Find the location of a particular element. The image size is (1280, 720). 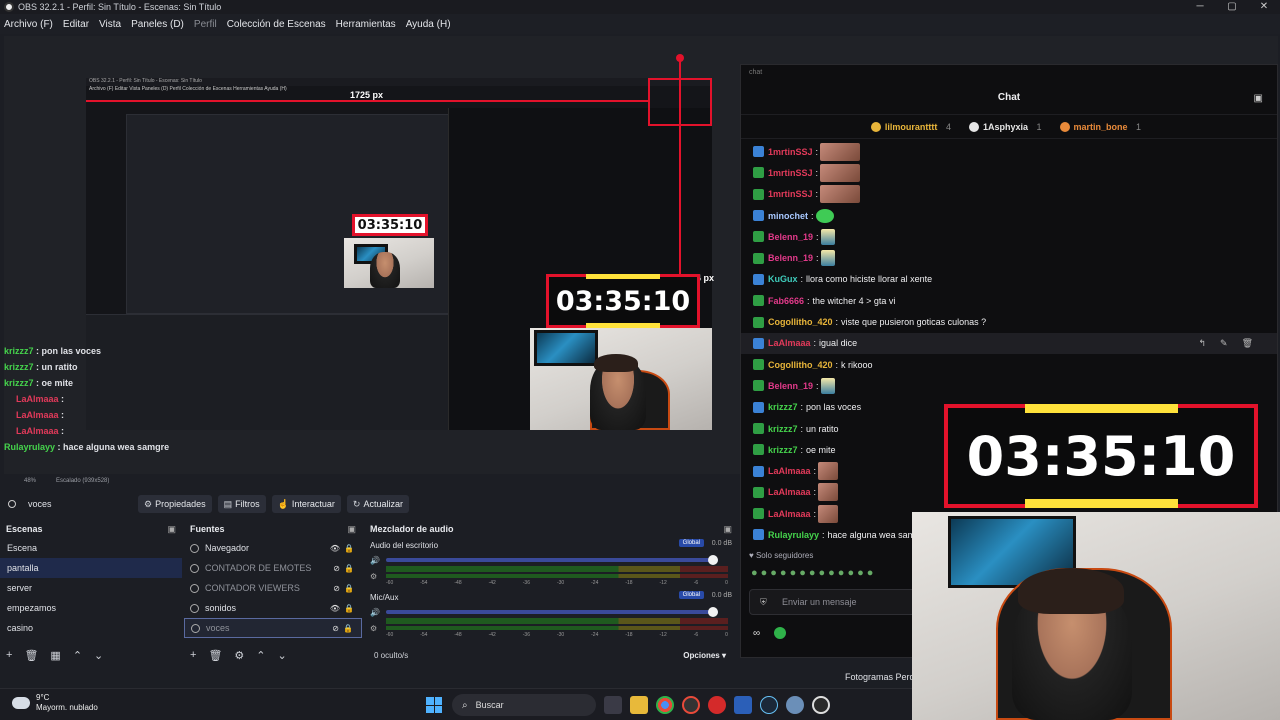

scaled-resolution: Escalado (939x528) is located at coordinates (82, 481).